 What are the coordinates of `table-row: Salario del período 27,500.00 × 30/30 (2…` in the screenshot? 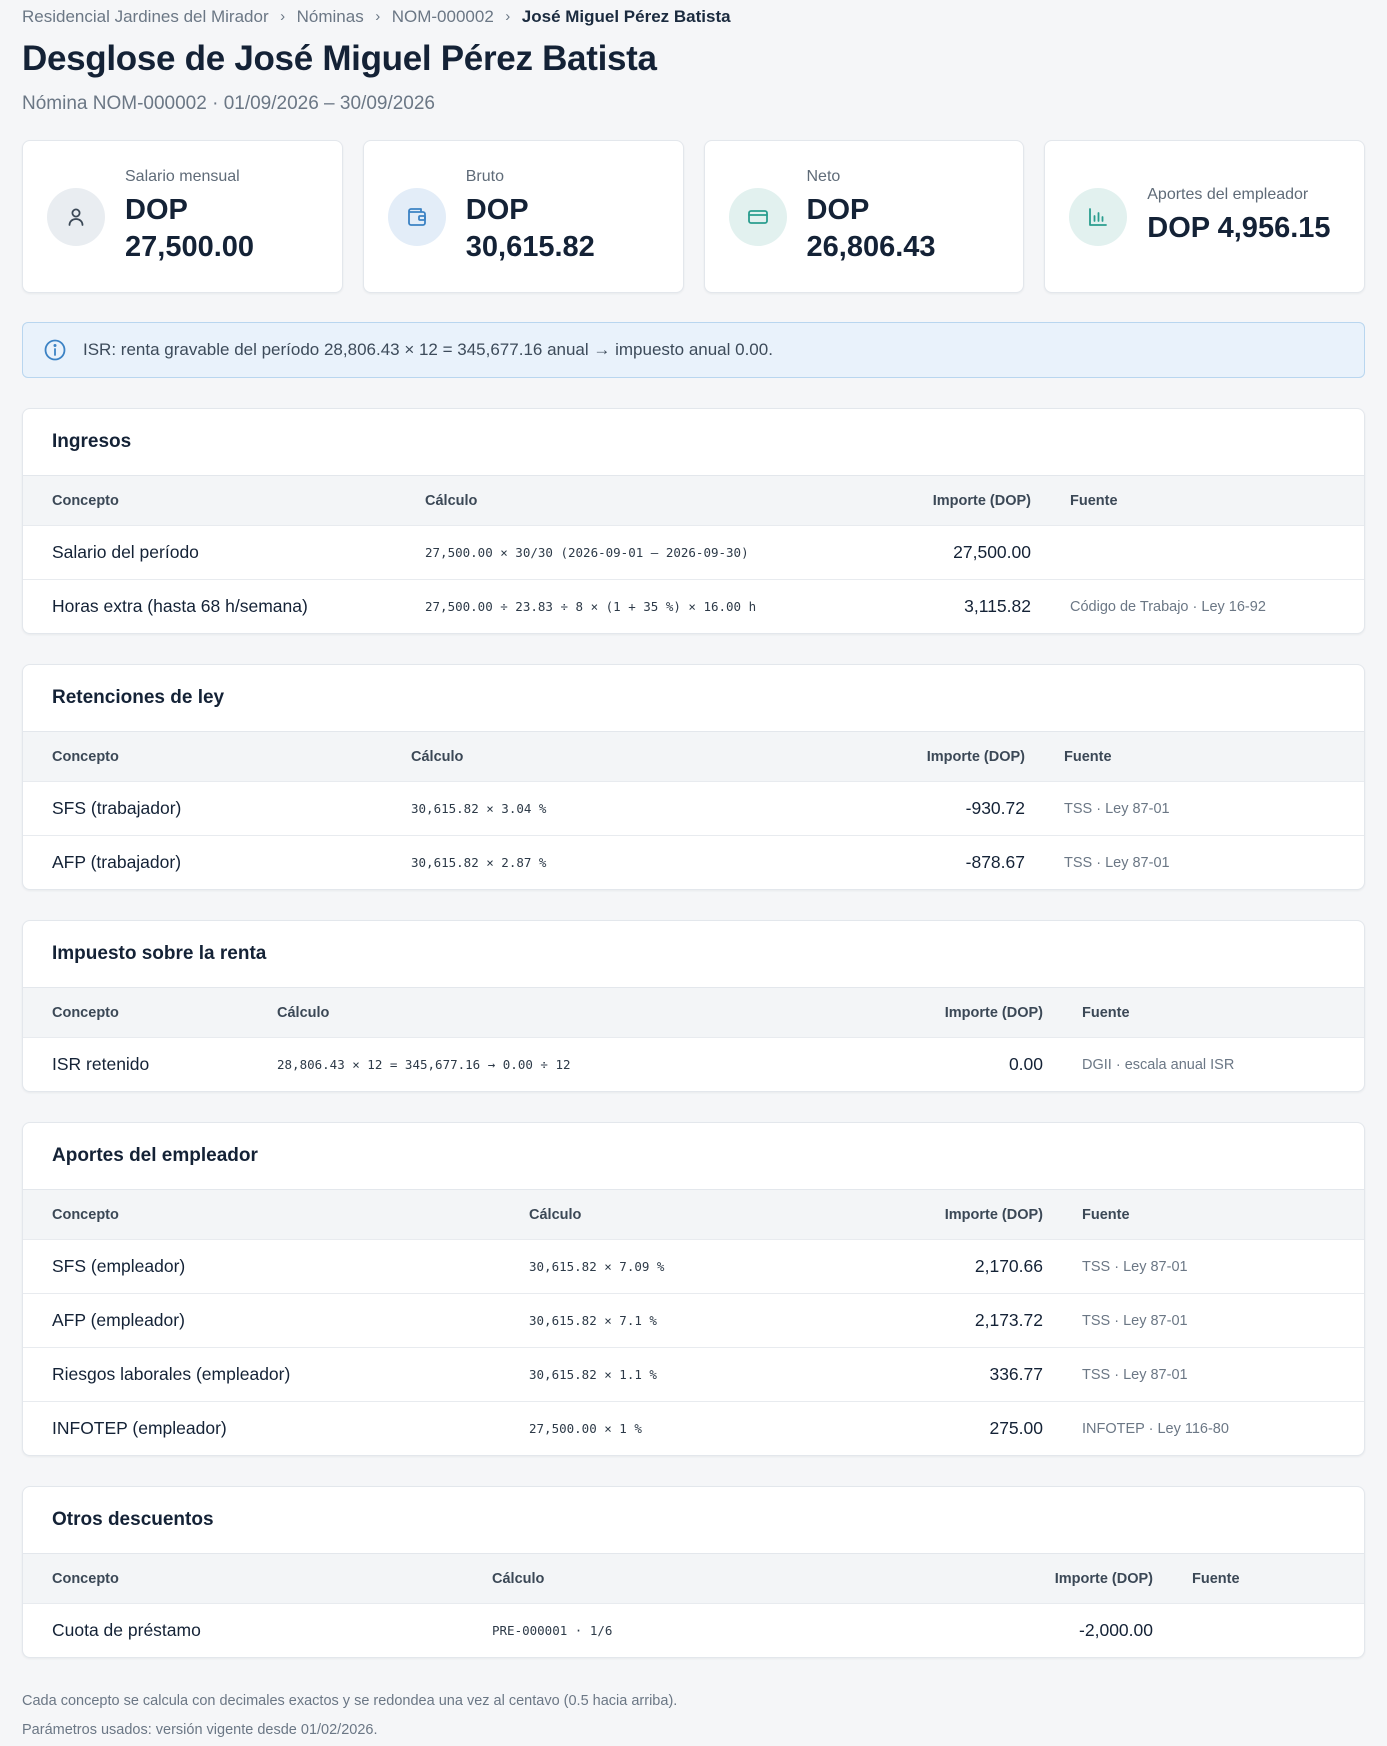 It's located at (693, 552).